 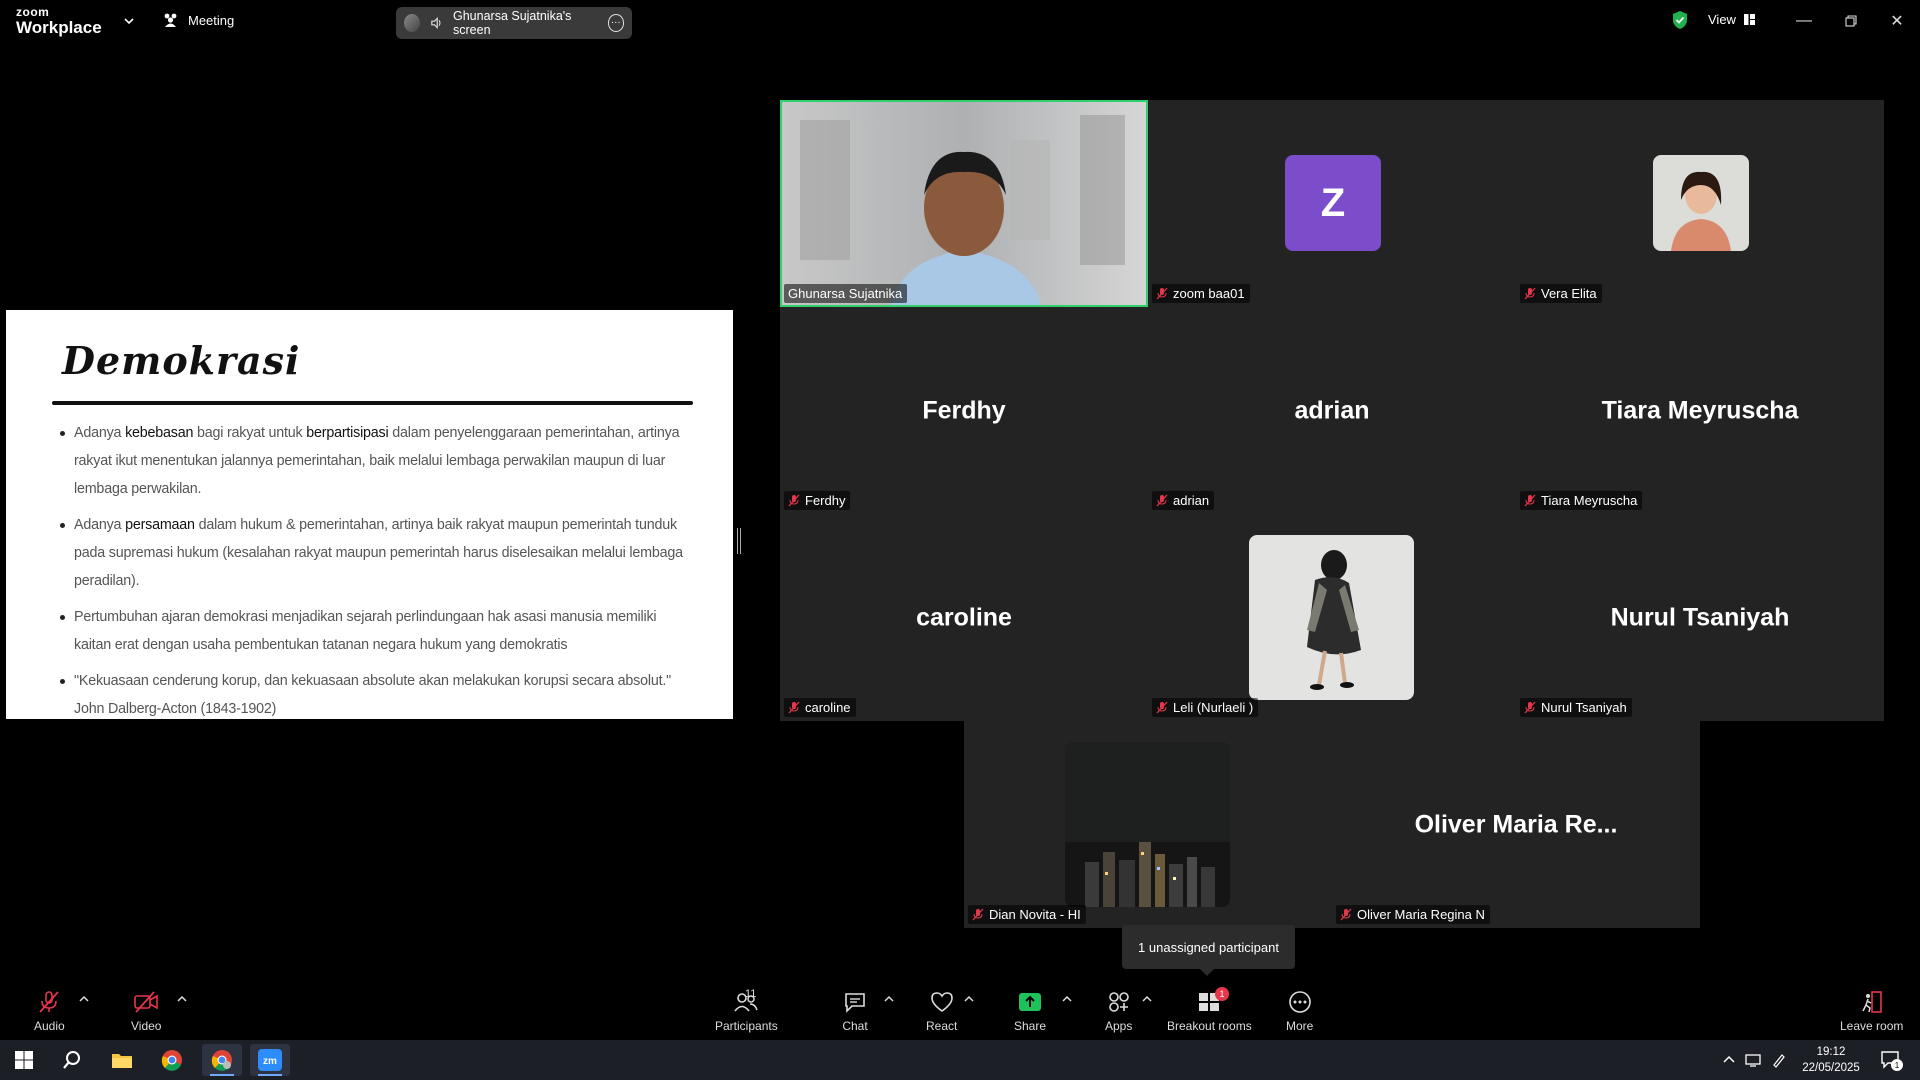 I want to click on apps-label: Apps, so click(x=1119, y=1026).